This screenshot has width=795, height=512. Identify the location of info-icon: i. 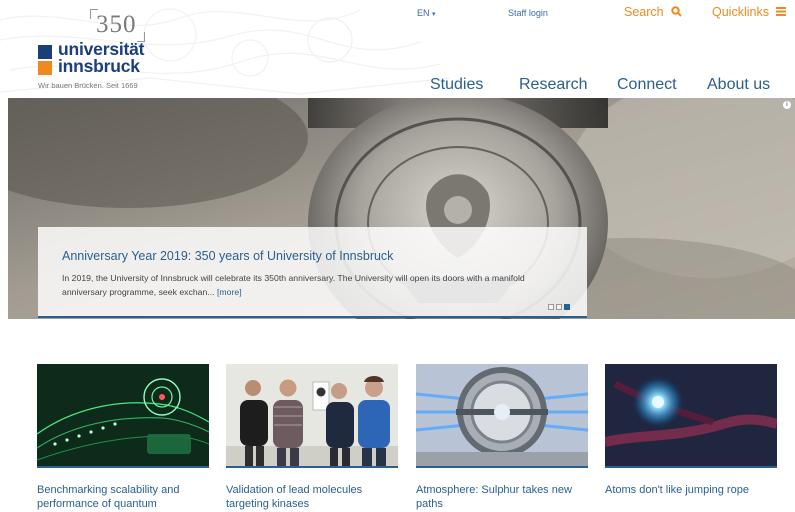
(787, 105).